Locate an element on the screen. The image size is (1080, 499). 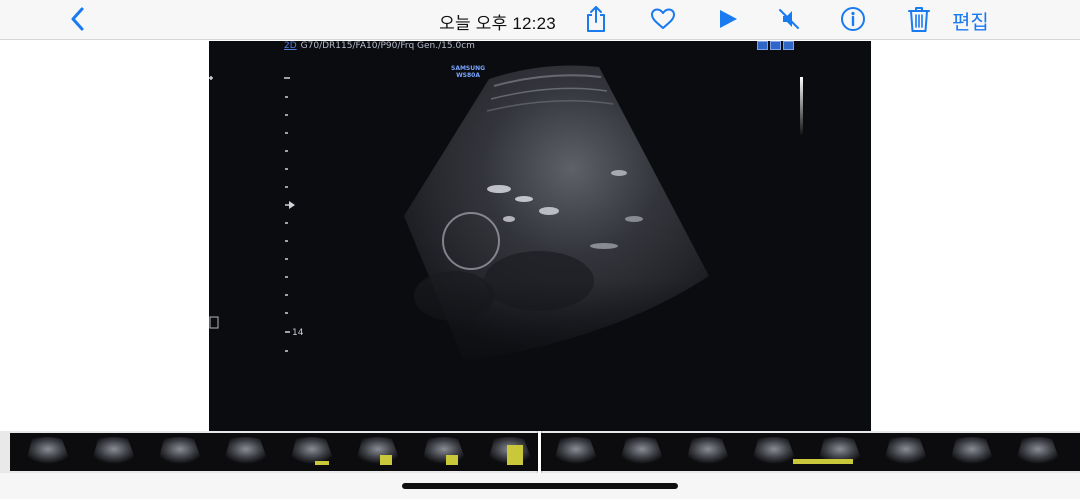
scan-status-icons is located at coordinates (775, 45).